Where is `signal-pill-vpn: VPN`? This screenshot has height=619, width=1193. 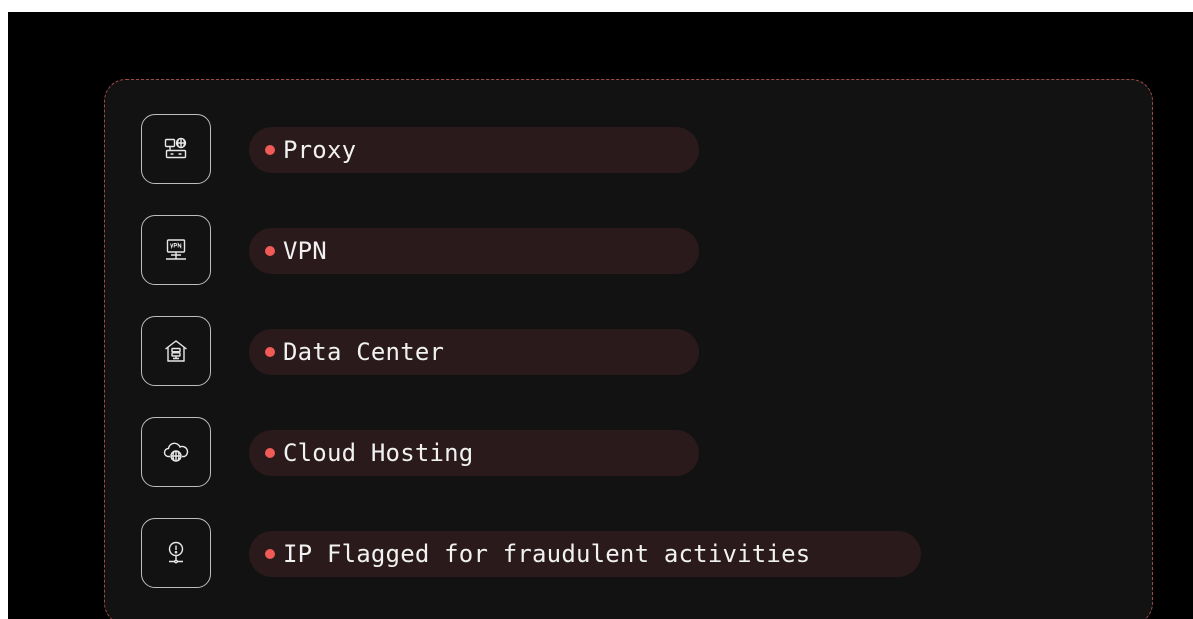
signal-pill-vpn: VPN is located at coordinates (474, 251).